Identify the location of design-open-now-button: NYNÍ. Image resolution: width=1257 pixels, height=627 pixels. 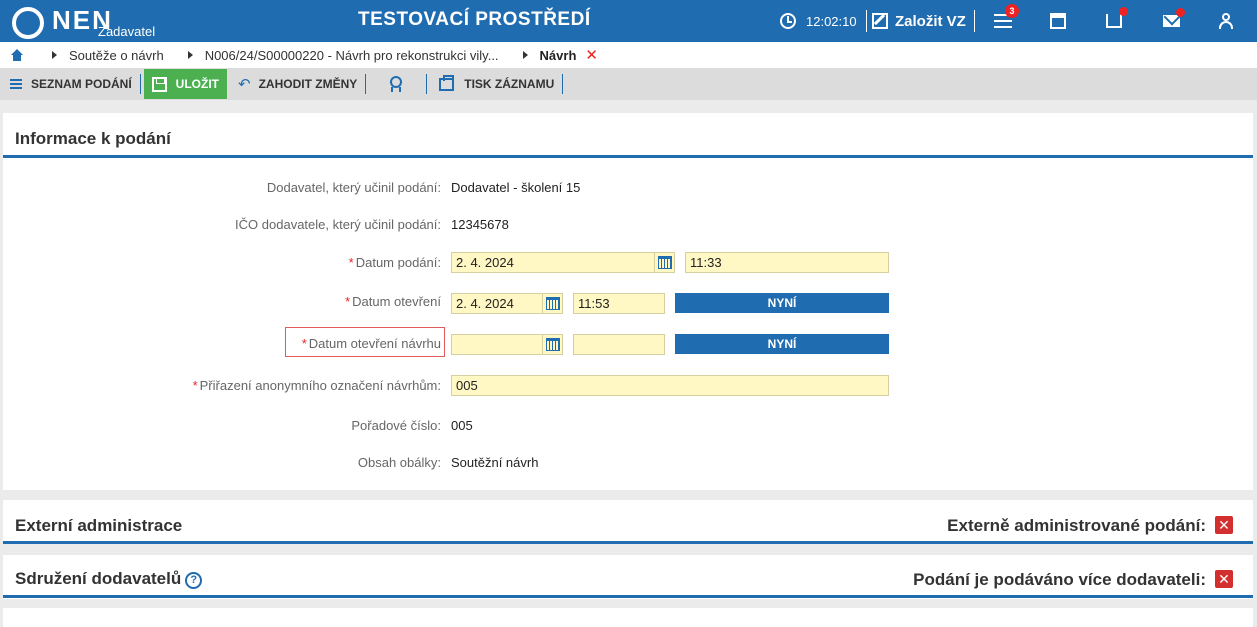
(782, 344).